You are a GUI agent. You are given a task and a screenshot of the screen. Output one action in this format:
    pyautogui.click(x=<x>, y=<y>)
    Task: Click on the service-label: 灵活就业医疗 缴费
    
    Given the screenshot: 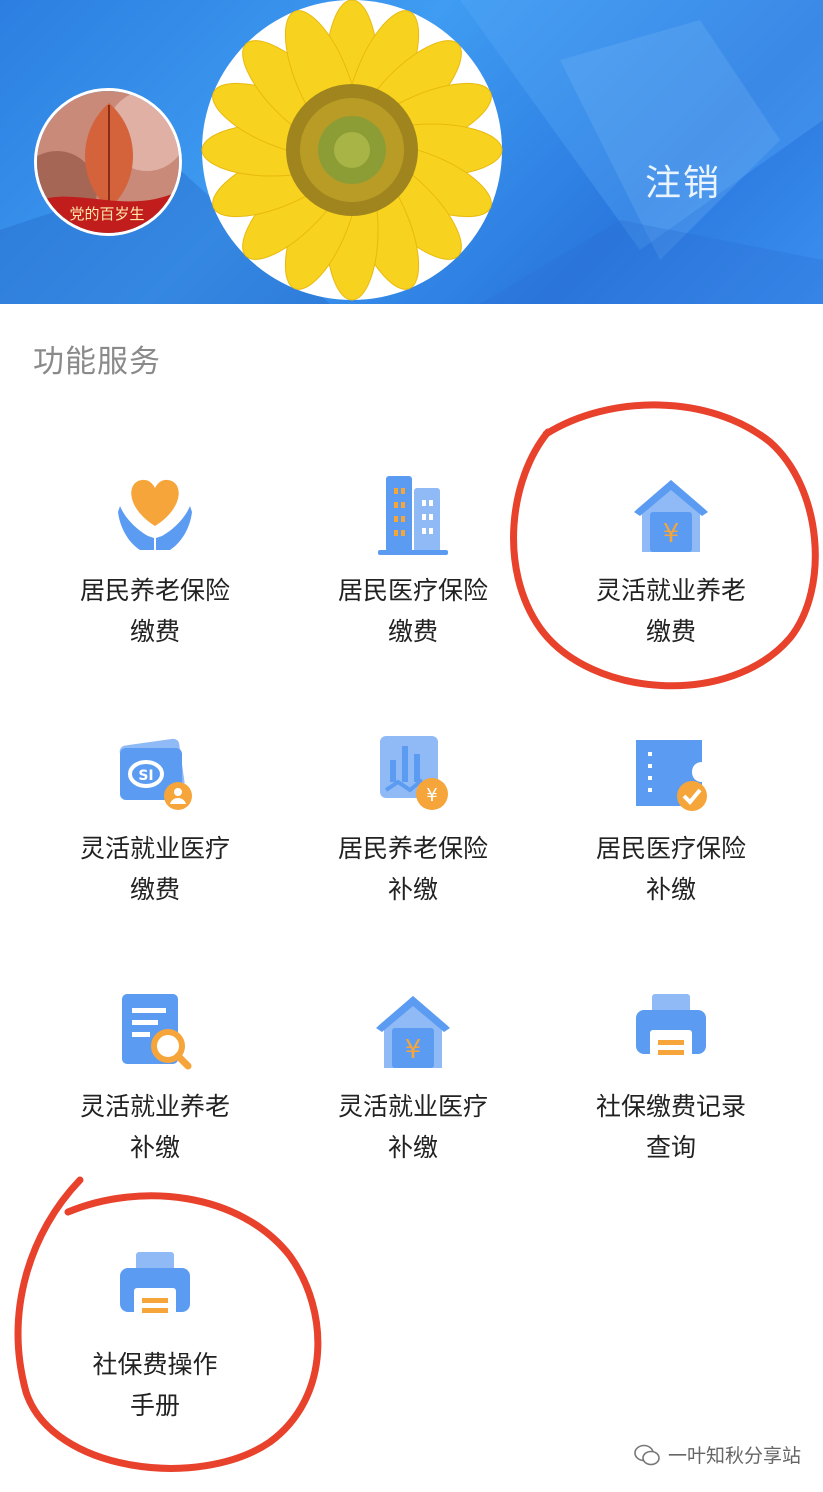 What is the action you would take?
    pyautogui.click(x=154, y=869)
    